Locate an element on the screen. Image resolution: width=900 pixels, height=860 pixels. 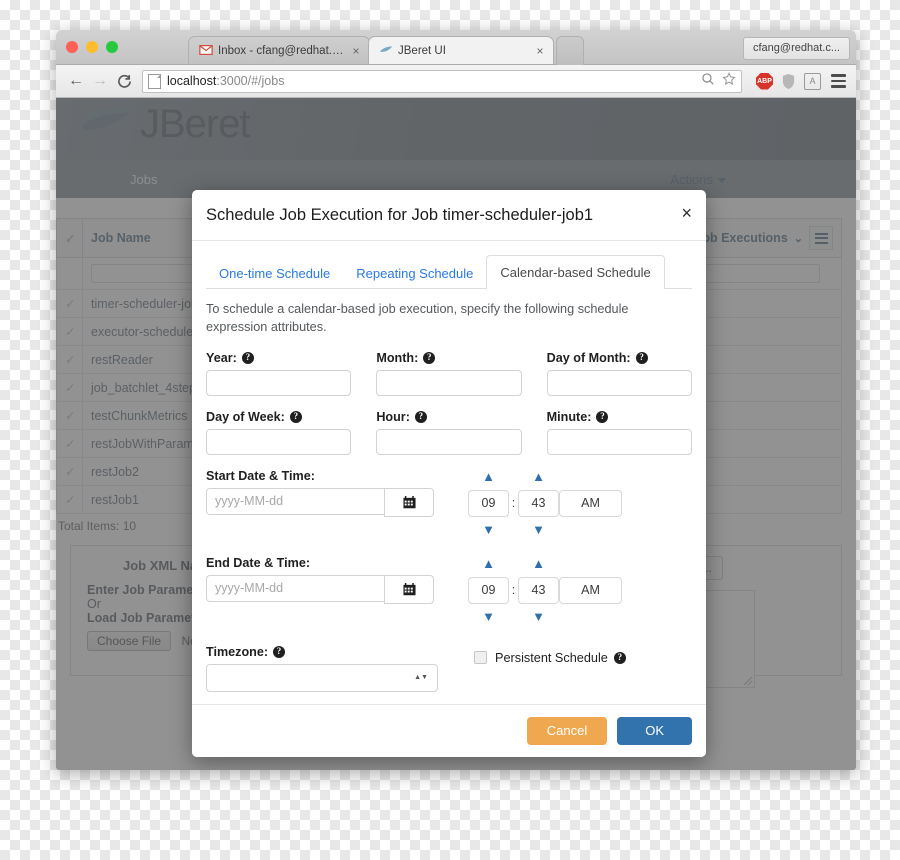
start-date-col: Start Date & Time: is located at coordinates (320, 493).